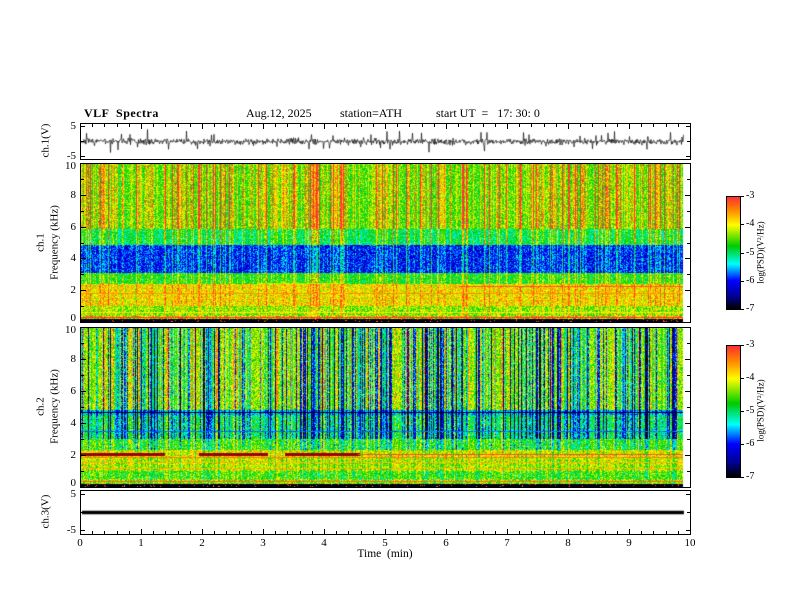  I want to click on y-tick-label: -5, so click(71, 530).